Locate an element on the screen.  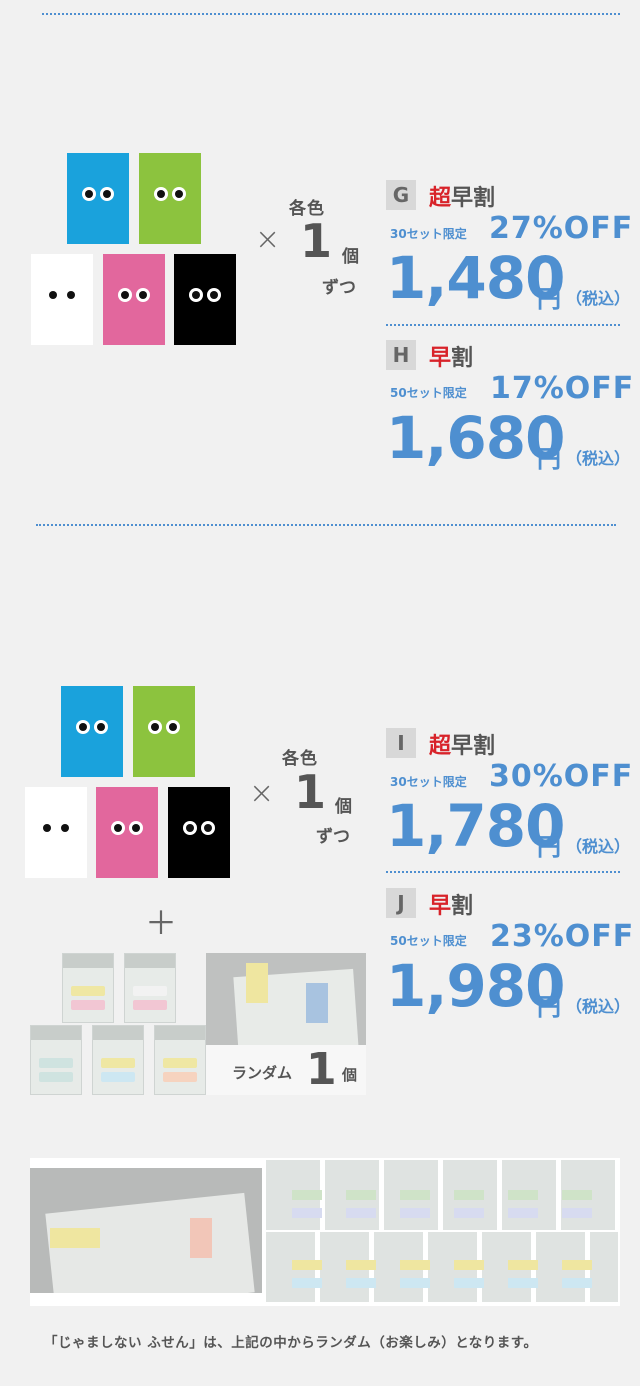
offer-letter: G is located at coordinates (401, 195).